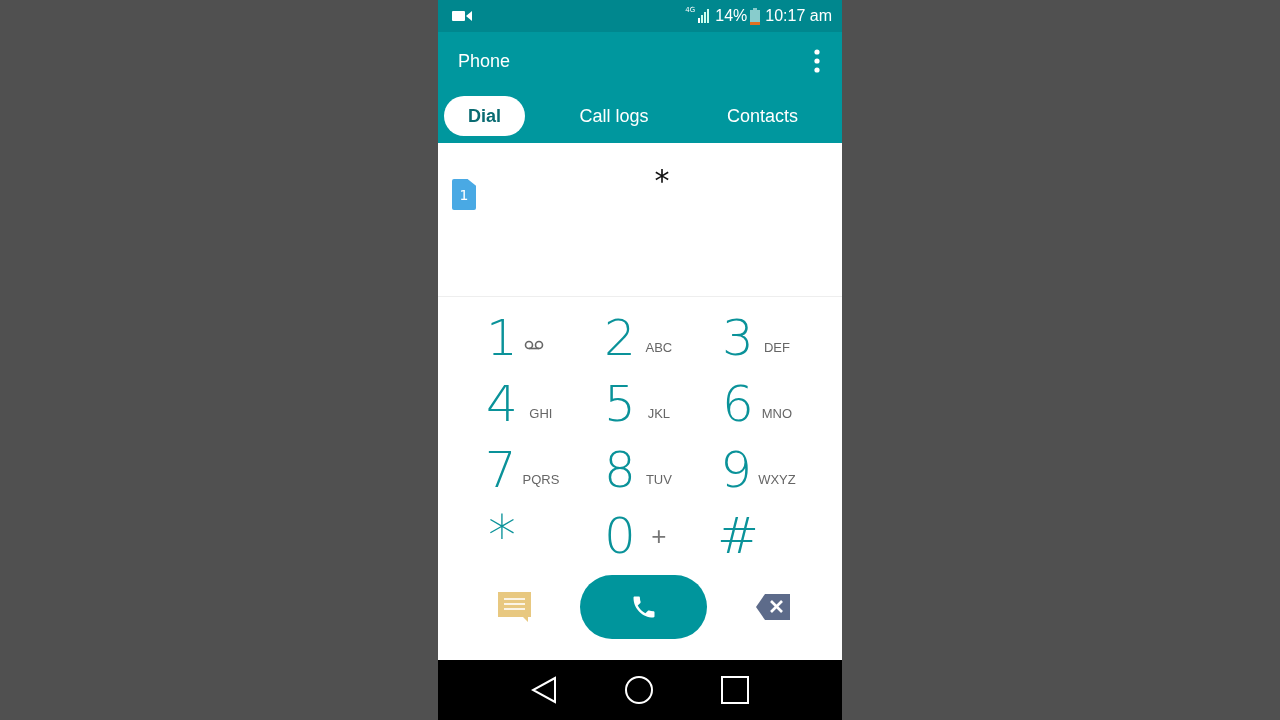 Image resolution: width=1280 pixels, height=720 pixels. What do you see at coordinates (758, 338) in the screenshot?
I see `dial-key: 3 DEF` at bounding box center [758, 338].